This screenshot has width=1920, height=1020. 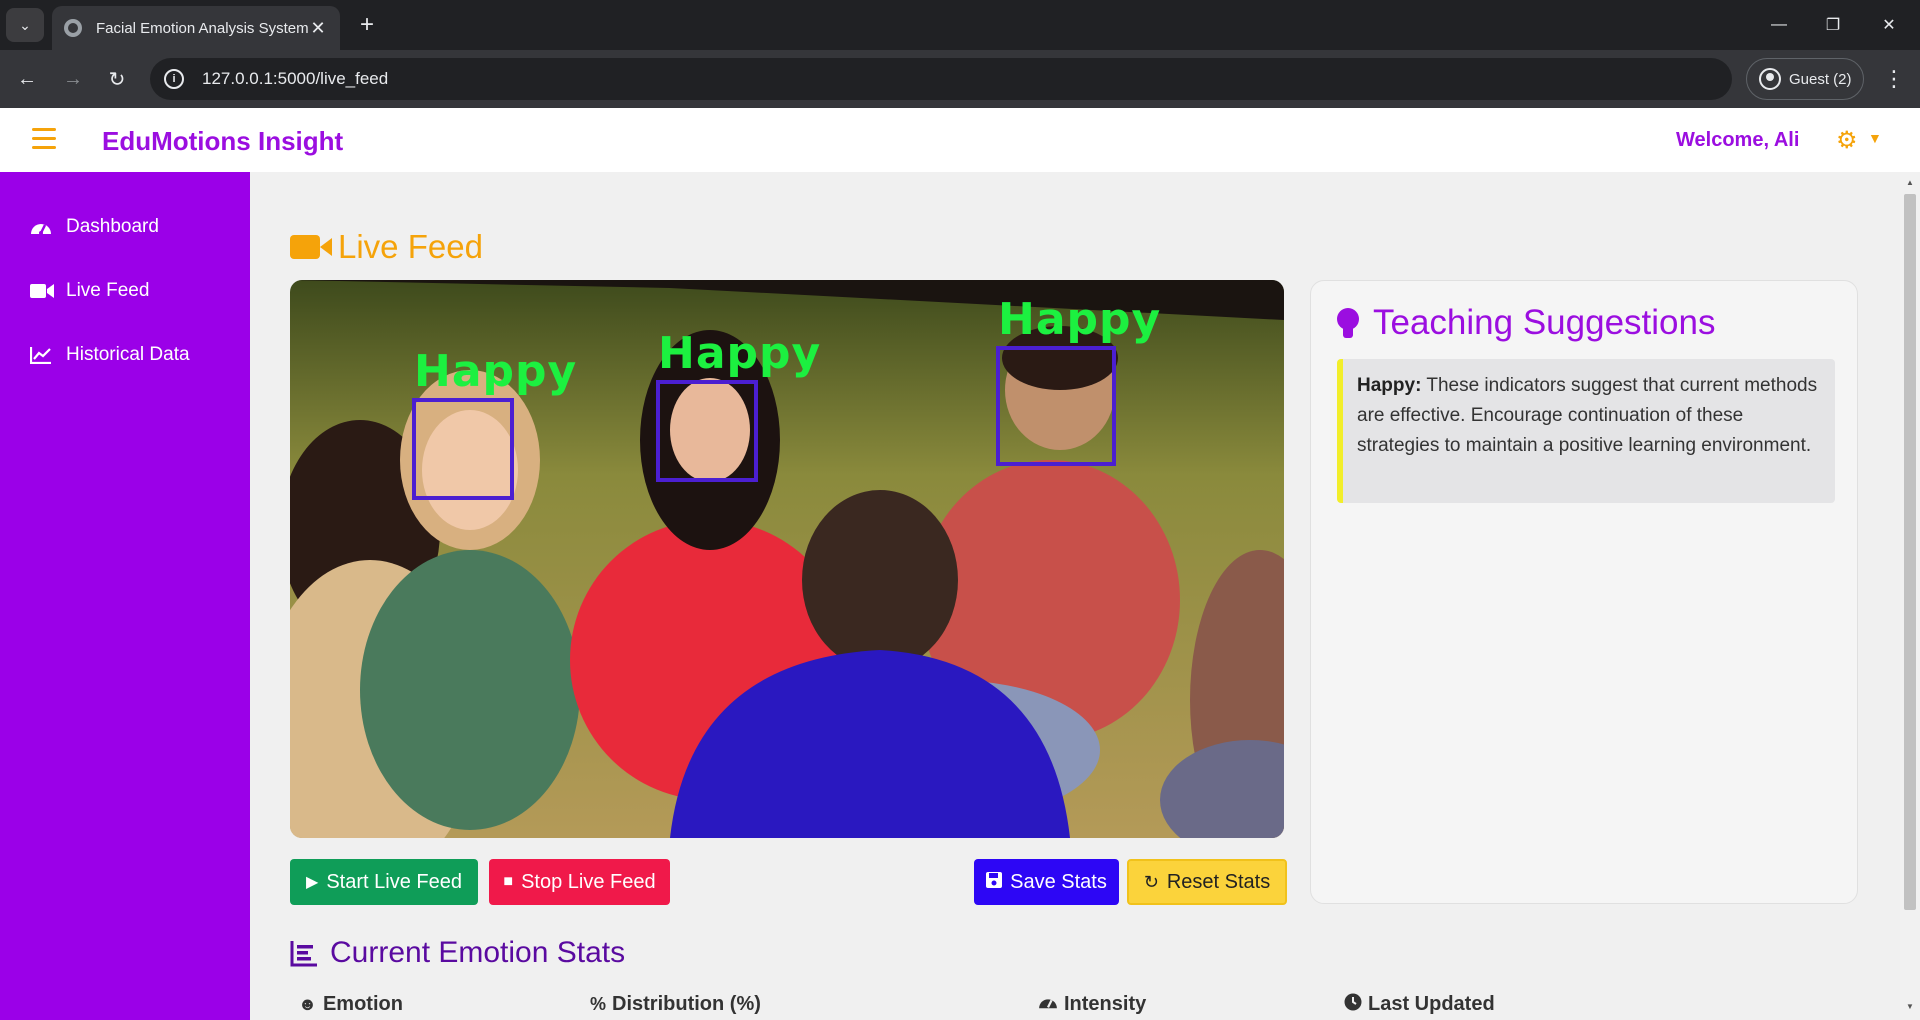 What do you see at coordinates (125, 596) in the screenshot?
I see `sidebar: Dashboard Live Feed Historical Data` at bounding box center [125, 596].